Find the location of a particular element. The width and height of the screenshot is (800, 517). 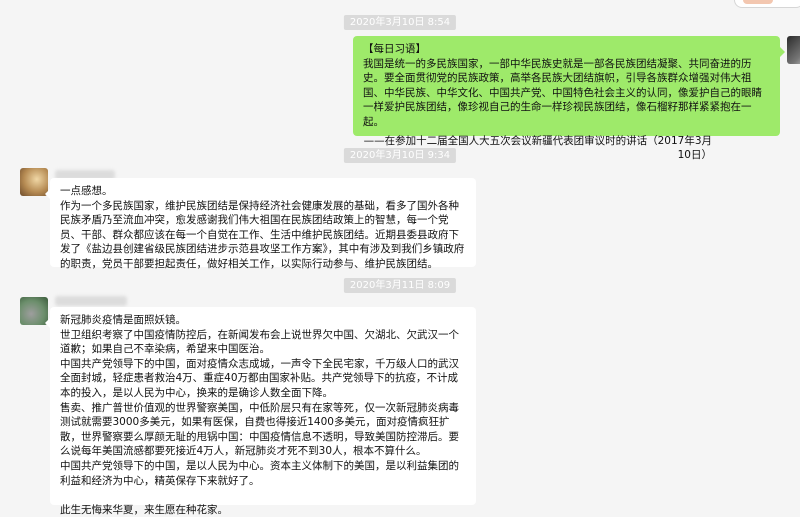

top-right-button: × is located at coordinates (767, 4).